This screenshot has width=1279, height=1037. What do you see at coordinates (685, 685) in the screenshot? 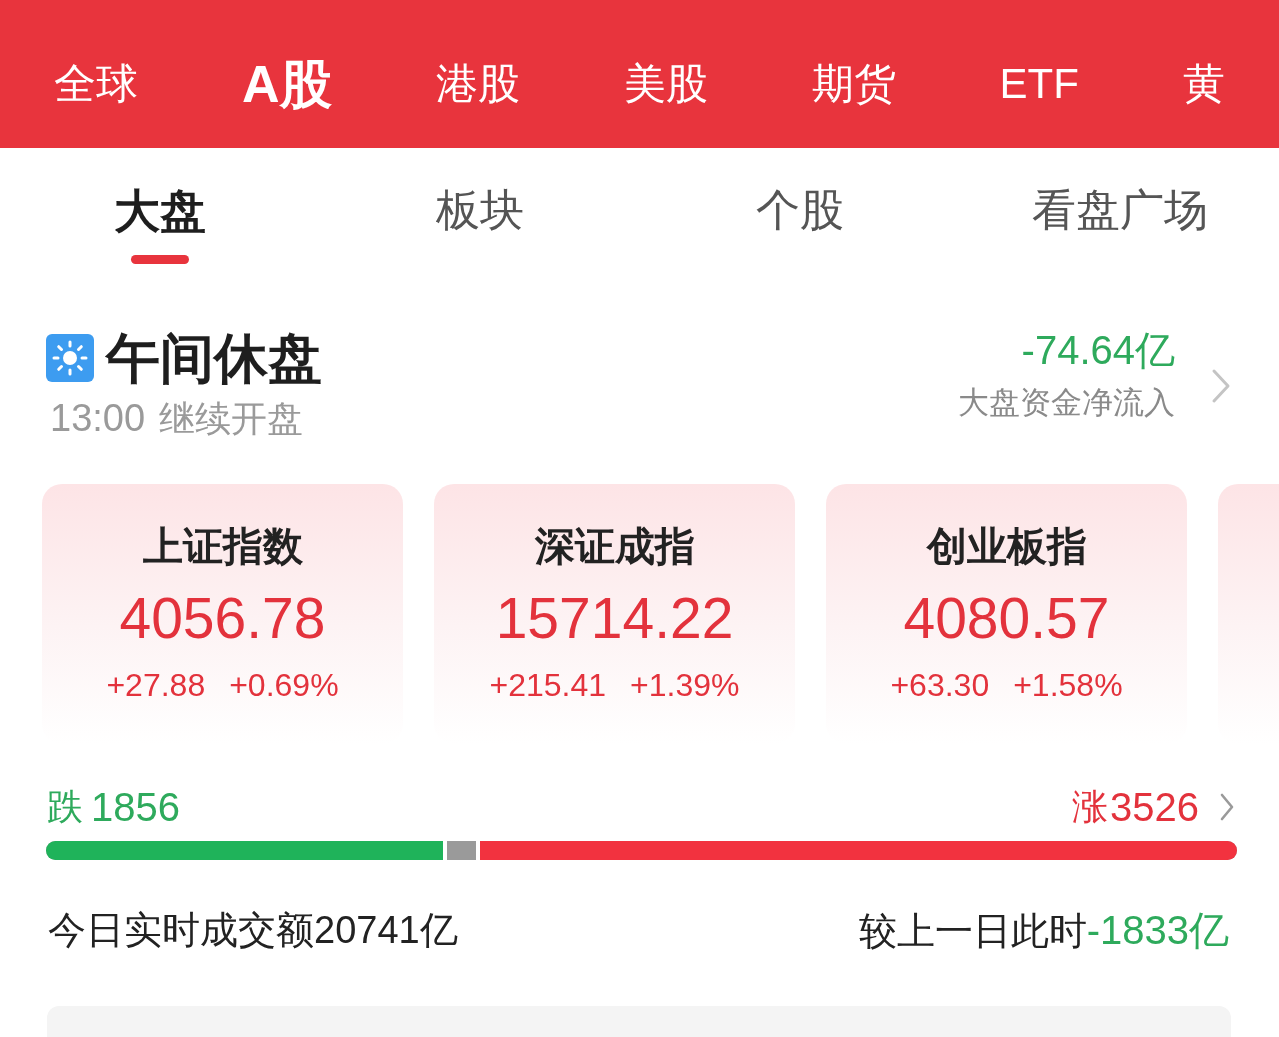
I see `index-change-percent: +1.39%` at bounding box center [685, 685].